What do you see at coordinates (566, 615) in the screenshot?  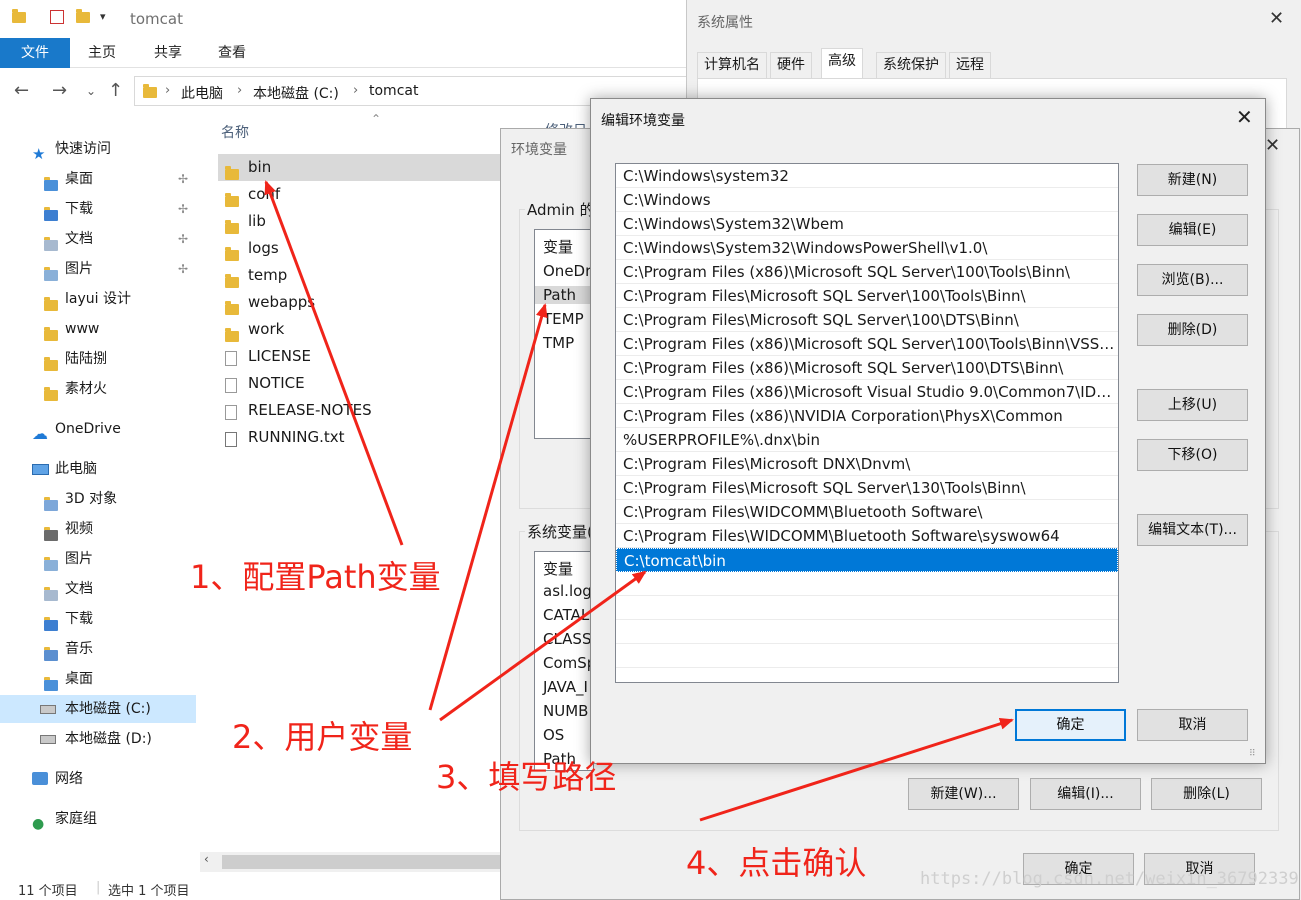 I see `list-item: CATAL` at bounding box center [566, 615].